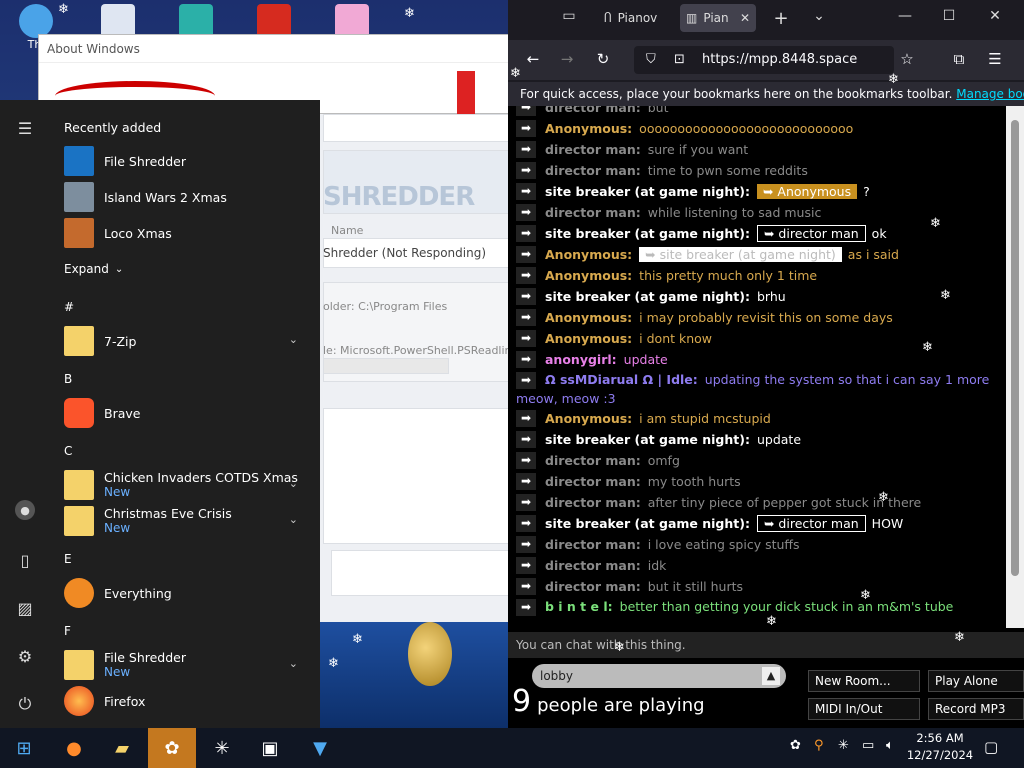  Describe the element at coordinates (771, 676) in the screenshot. I see `room-arrow-icon: ▲` at that location.